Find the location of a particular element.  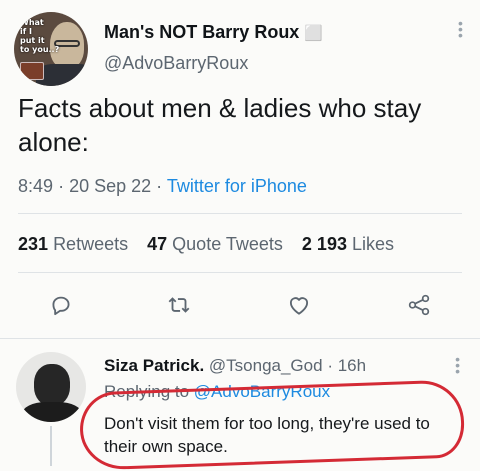

avatar-sign is located at coordinates (32, 71).